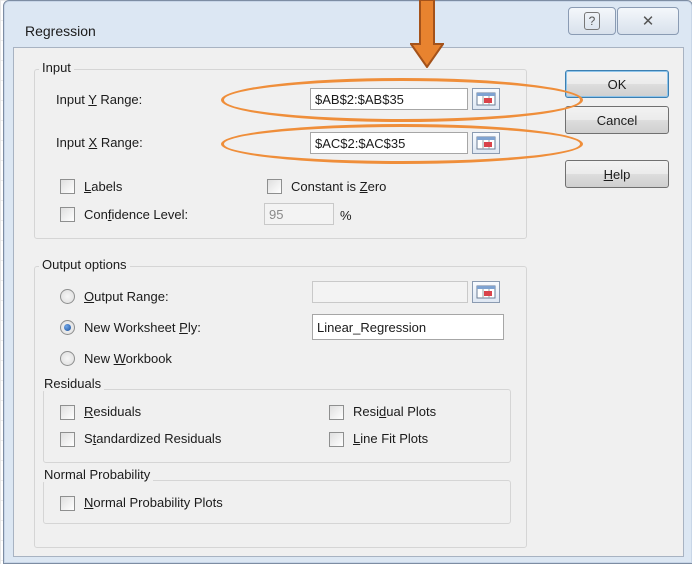 This screenshot has width=692, height=564. Describe the element at coordinates (67, 327) in the screenshot. I see `new-worksheet-radio` at that location.